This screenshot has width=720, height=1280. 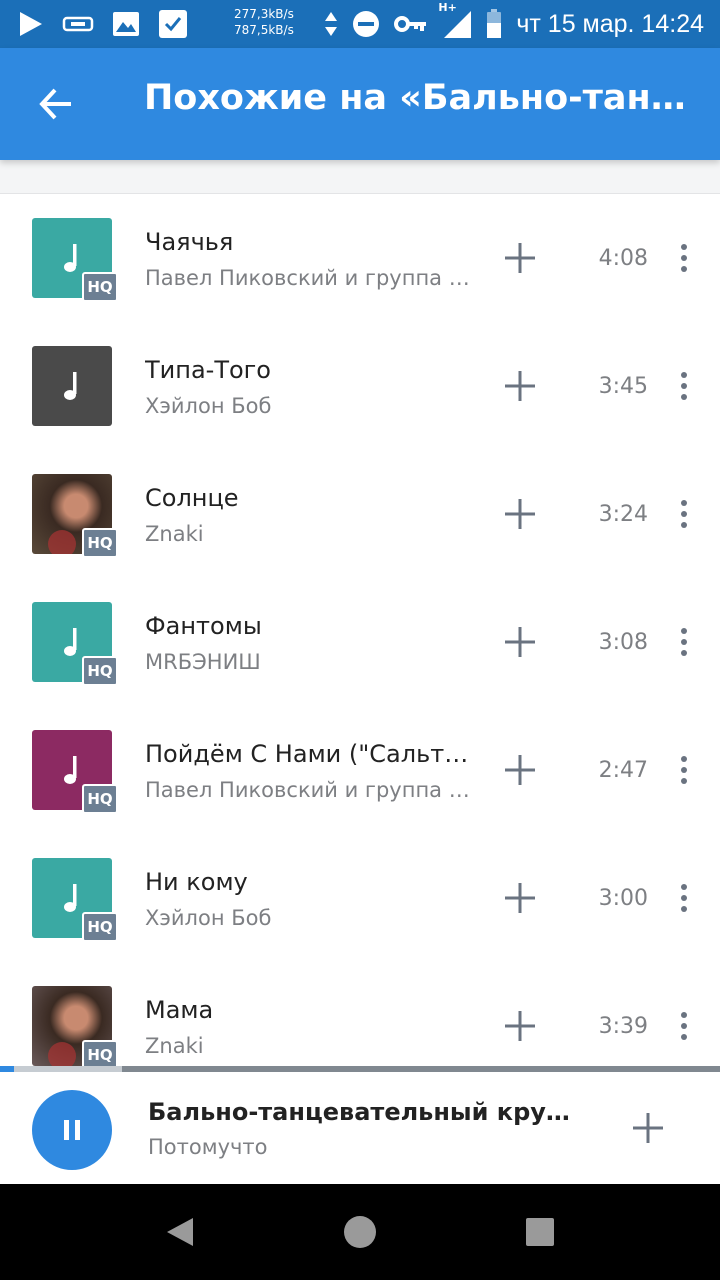 What do you see at coordinates (494, 24) in the screenshot?
I see `battery-icon` at bounding box center [494, 24].